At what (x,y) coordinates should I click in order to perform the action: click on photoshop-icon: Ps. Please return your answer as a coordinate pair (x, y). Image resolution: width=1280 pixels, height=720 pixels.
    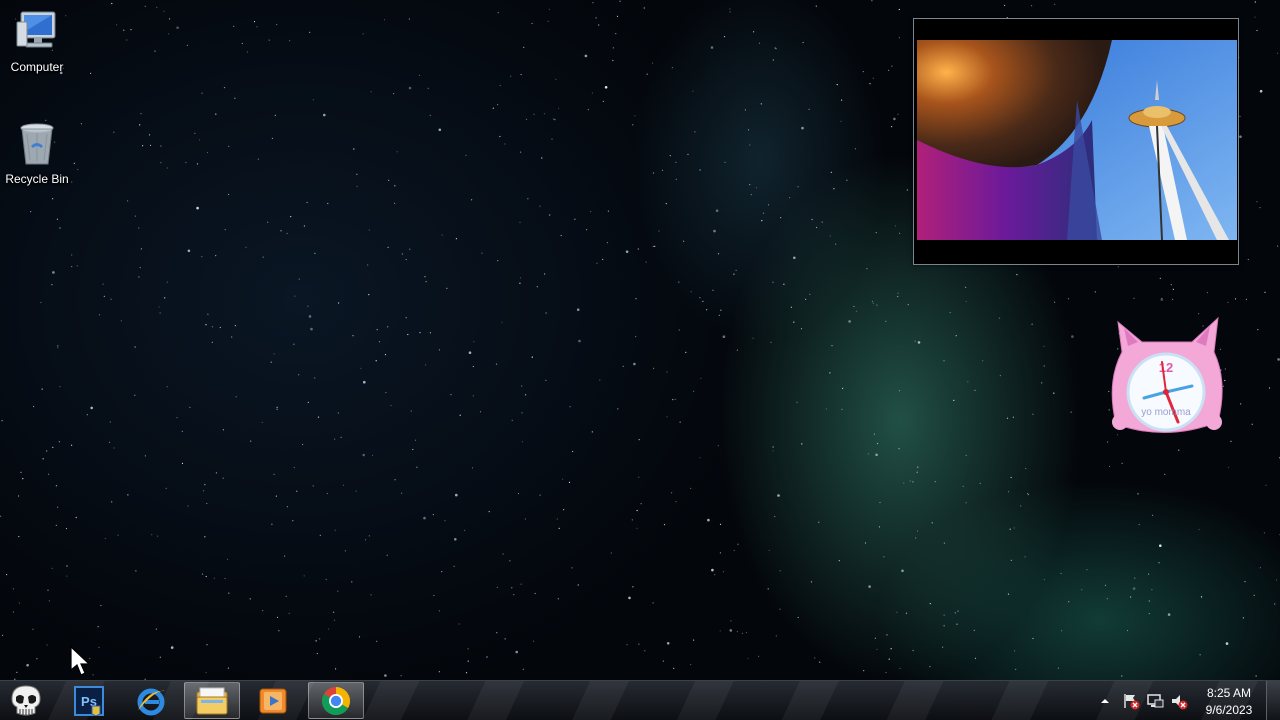
    Looking at the image, I should click on (89, 700).